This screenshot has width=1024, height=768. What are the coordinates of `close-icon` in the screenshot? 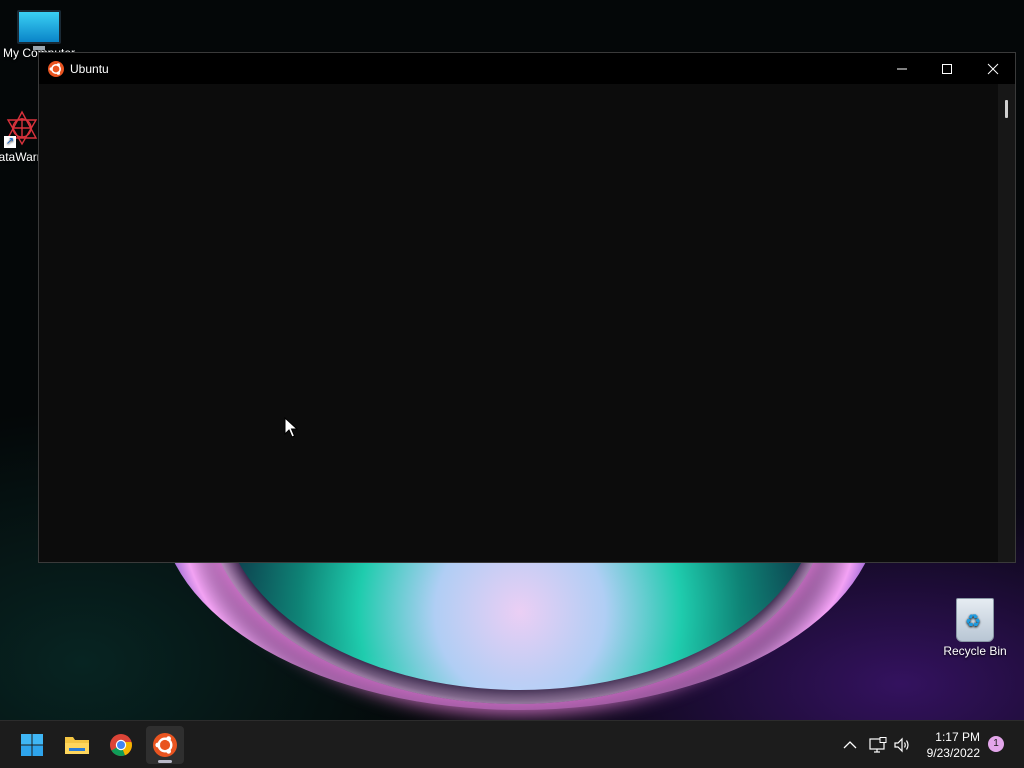 It's located at (992, 68).